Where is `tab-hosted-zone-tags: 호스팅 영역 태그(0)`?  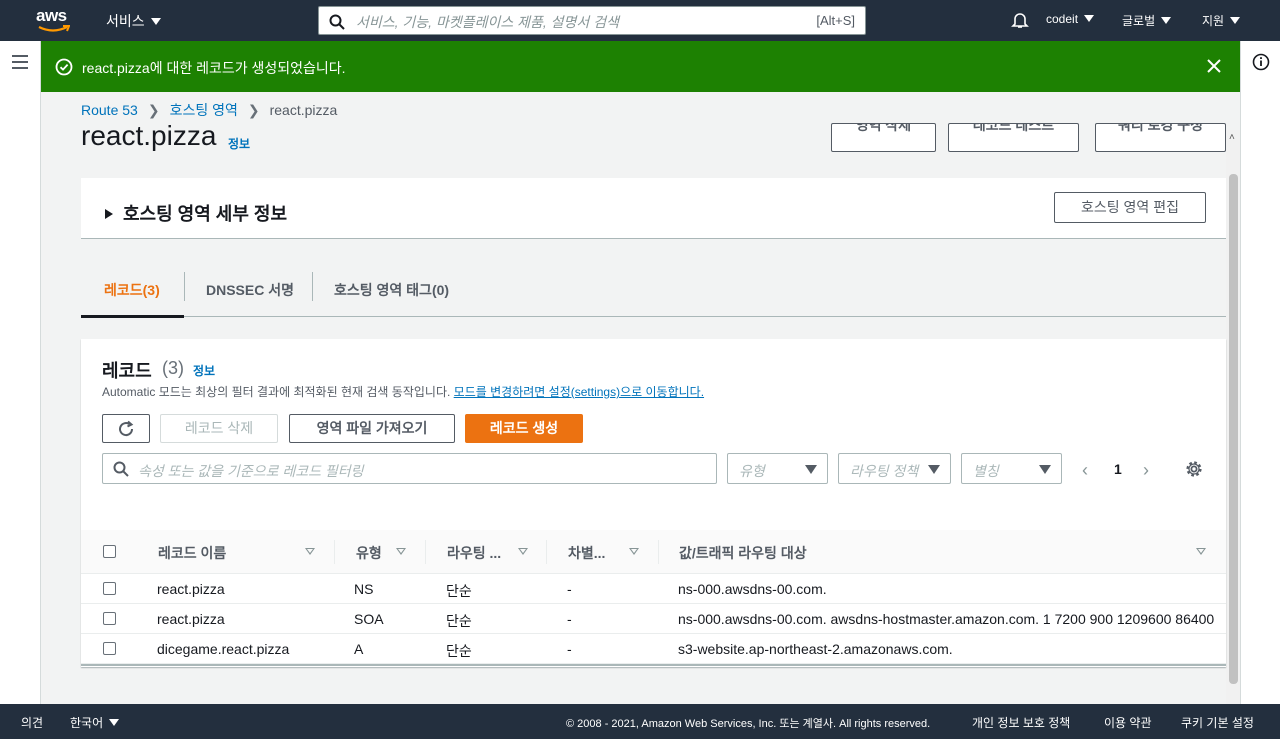
tab-hosted-zone-tags: 호스팅 영역 태그(0) is located at coordinates (391, 290).